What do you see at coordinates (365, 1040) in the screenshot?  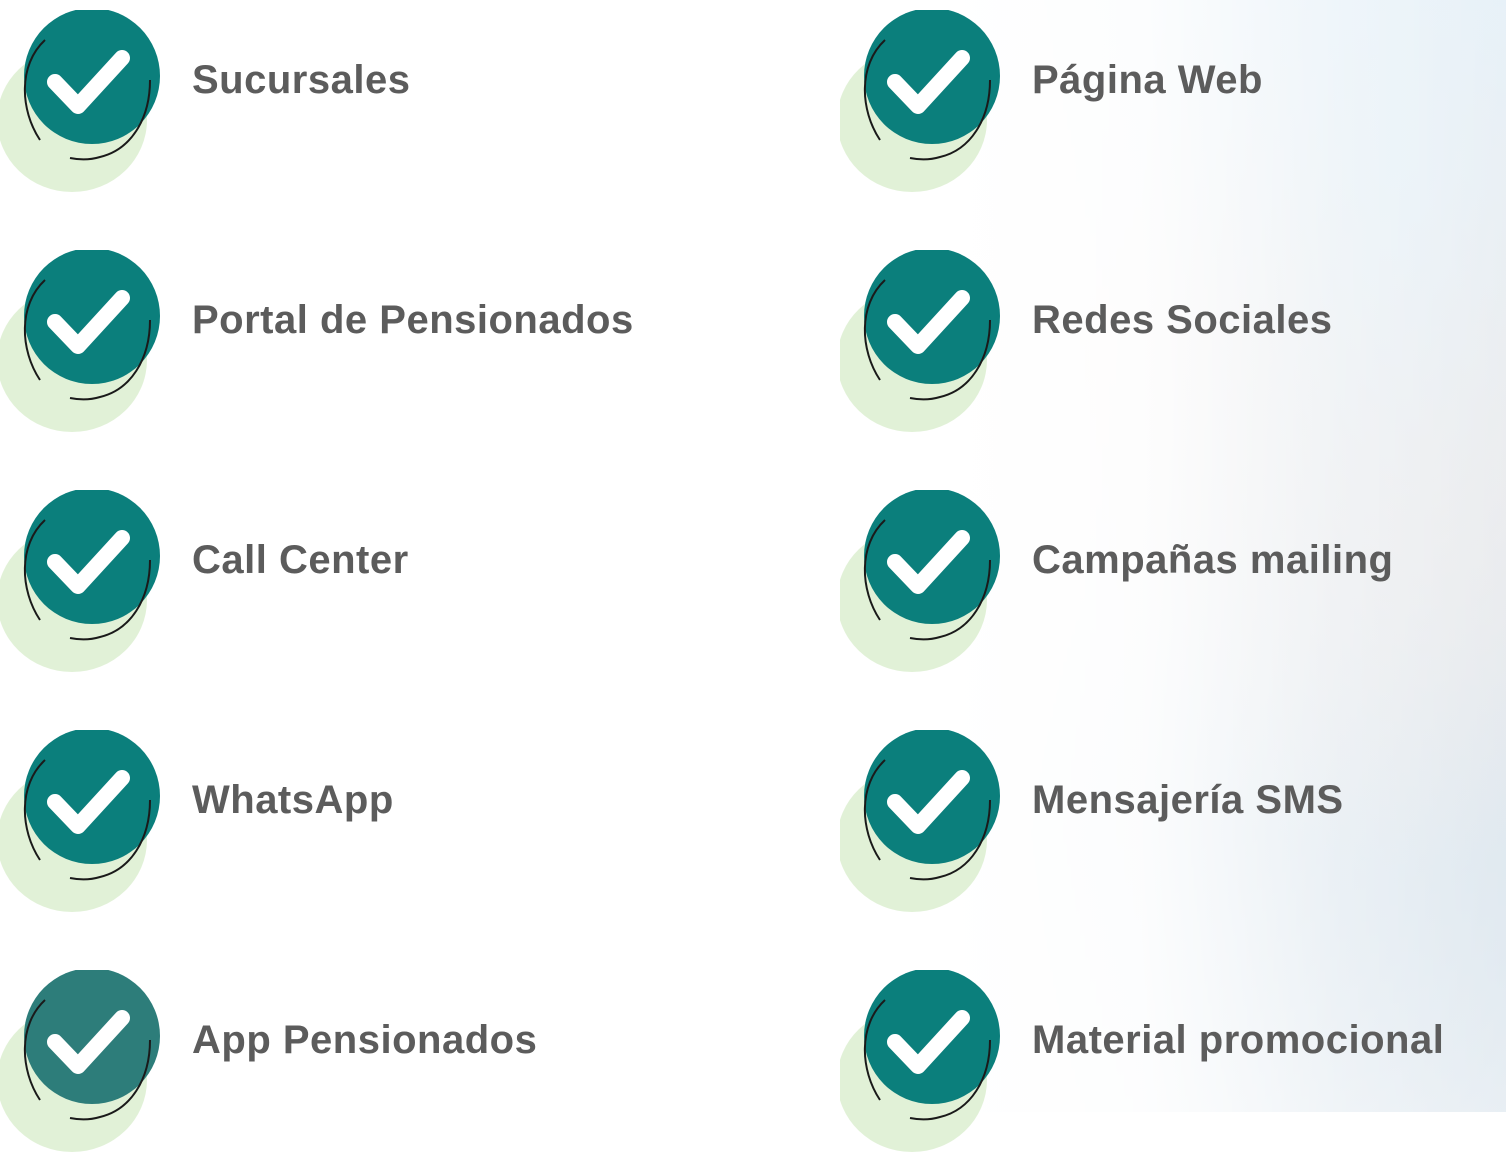 I see `item-label: App Pensionados` at bounding box center [365, 1040].